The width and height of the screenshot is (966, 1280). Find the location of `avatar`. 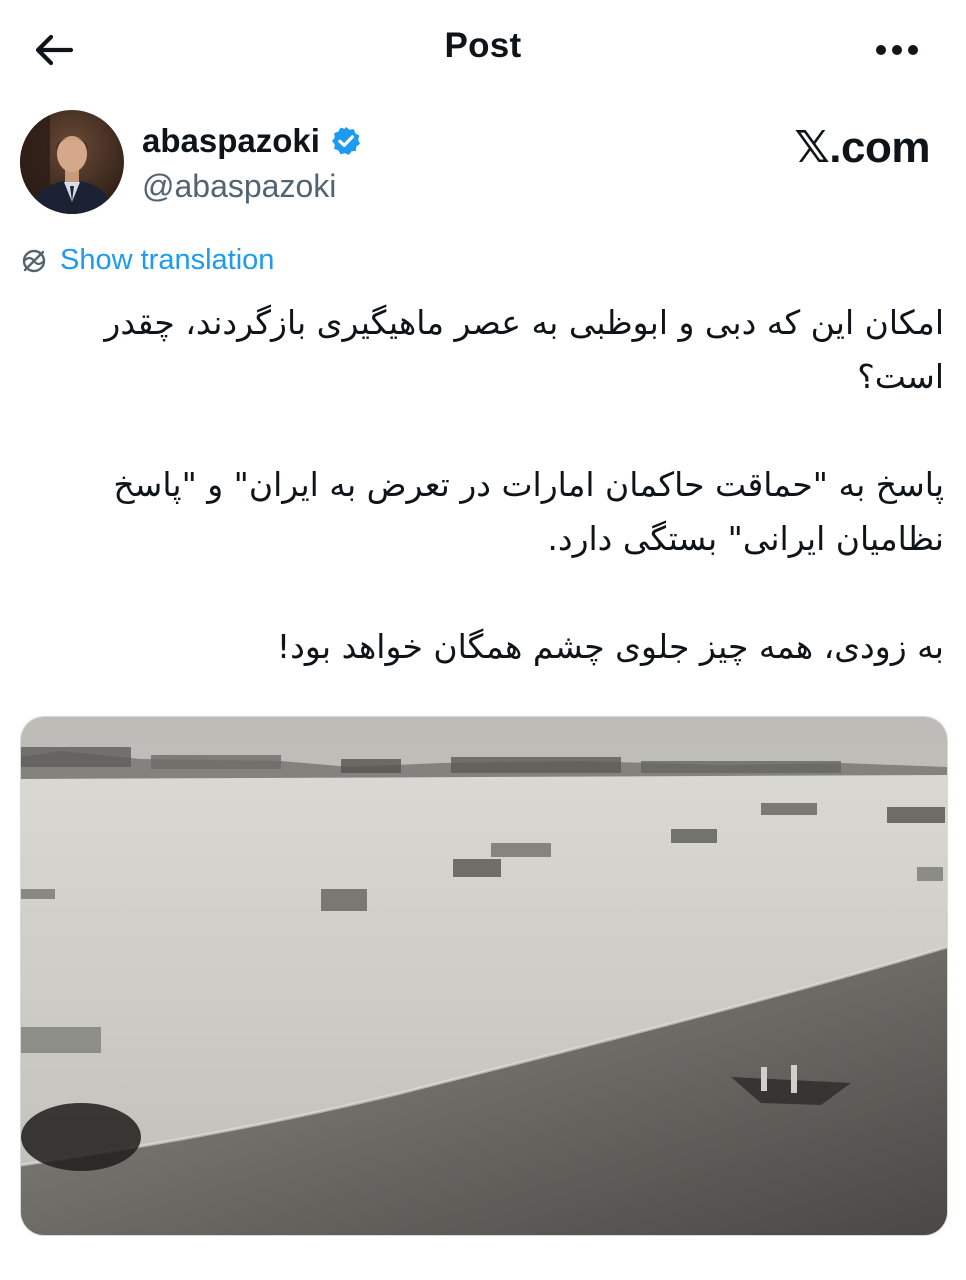

avatar is located at coordinates (72, 162).